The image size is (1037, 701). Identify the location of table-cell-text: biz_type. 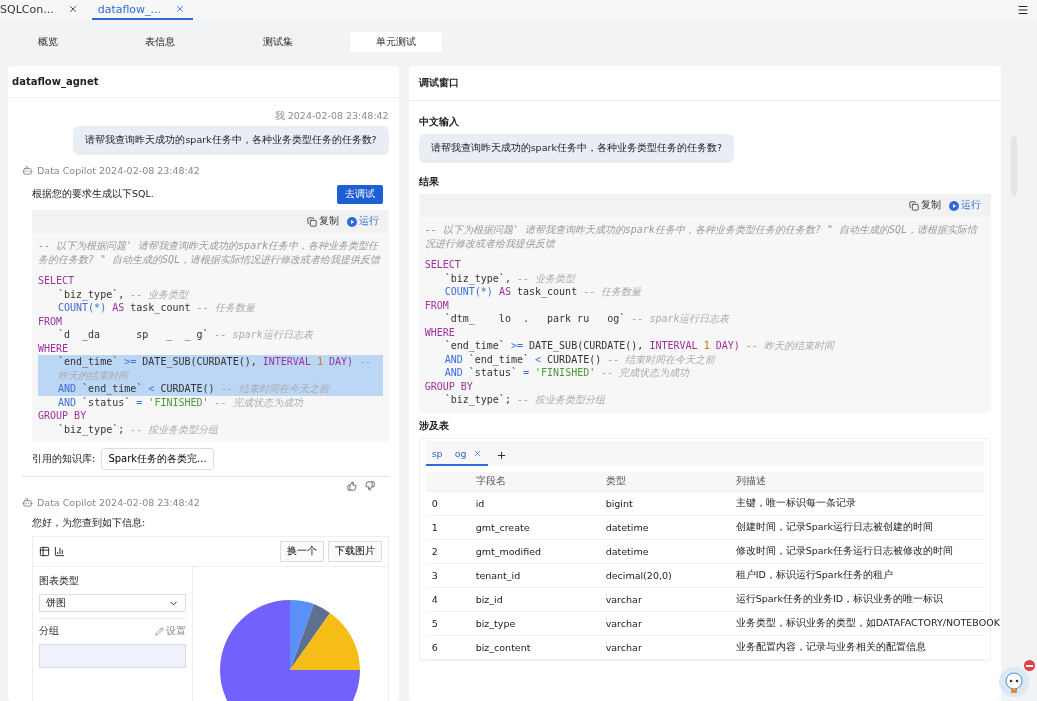
(496, 623).